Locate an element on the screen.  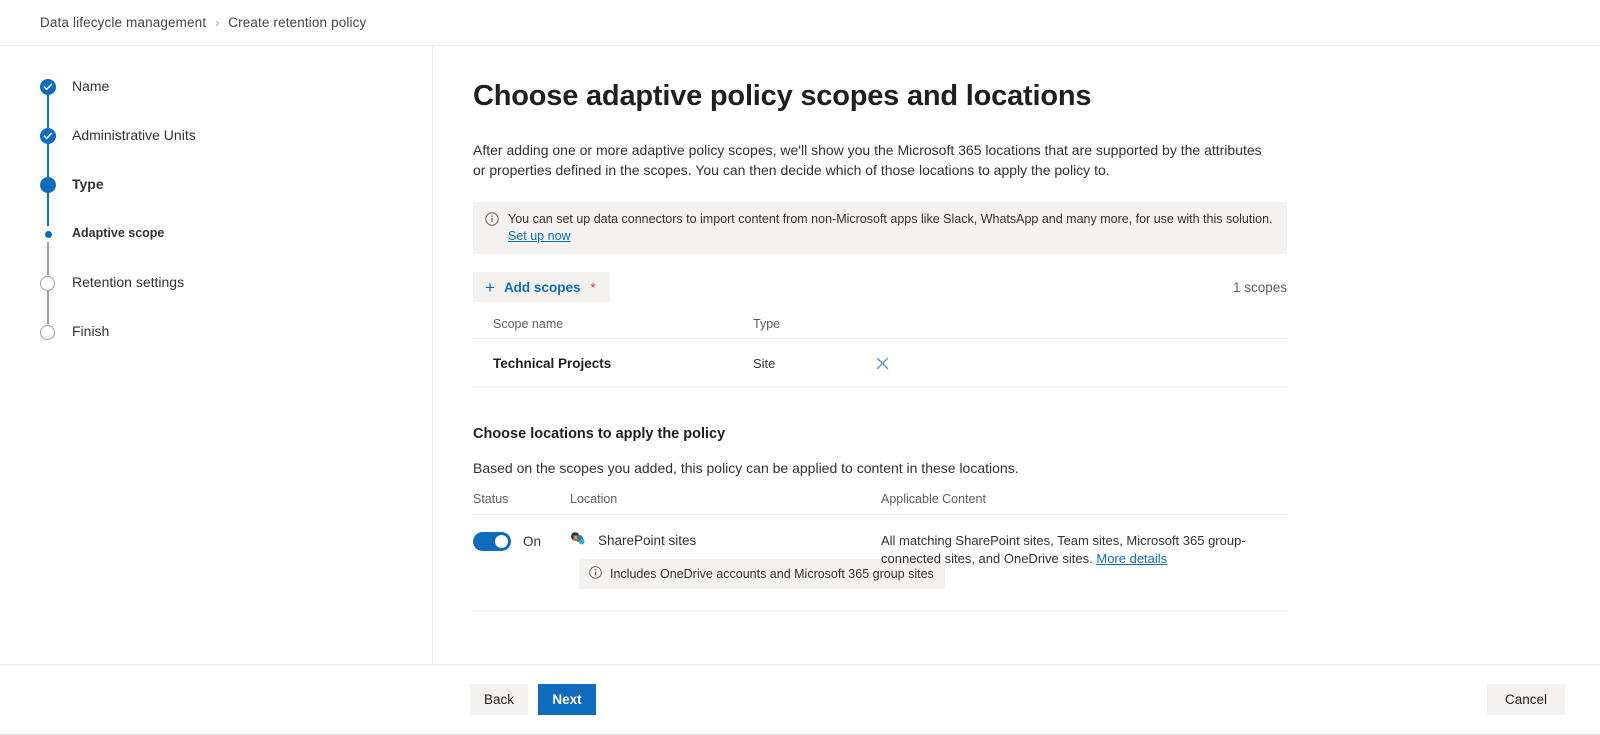
add-scopes-button: + Add scopes * is located at coordinates (541, 287).